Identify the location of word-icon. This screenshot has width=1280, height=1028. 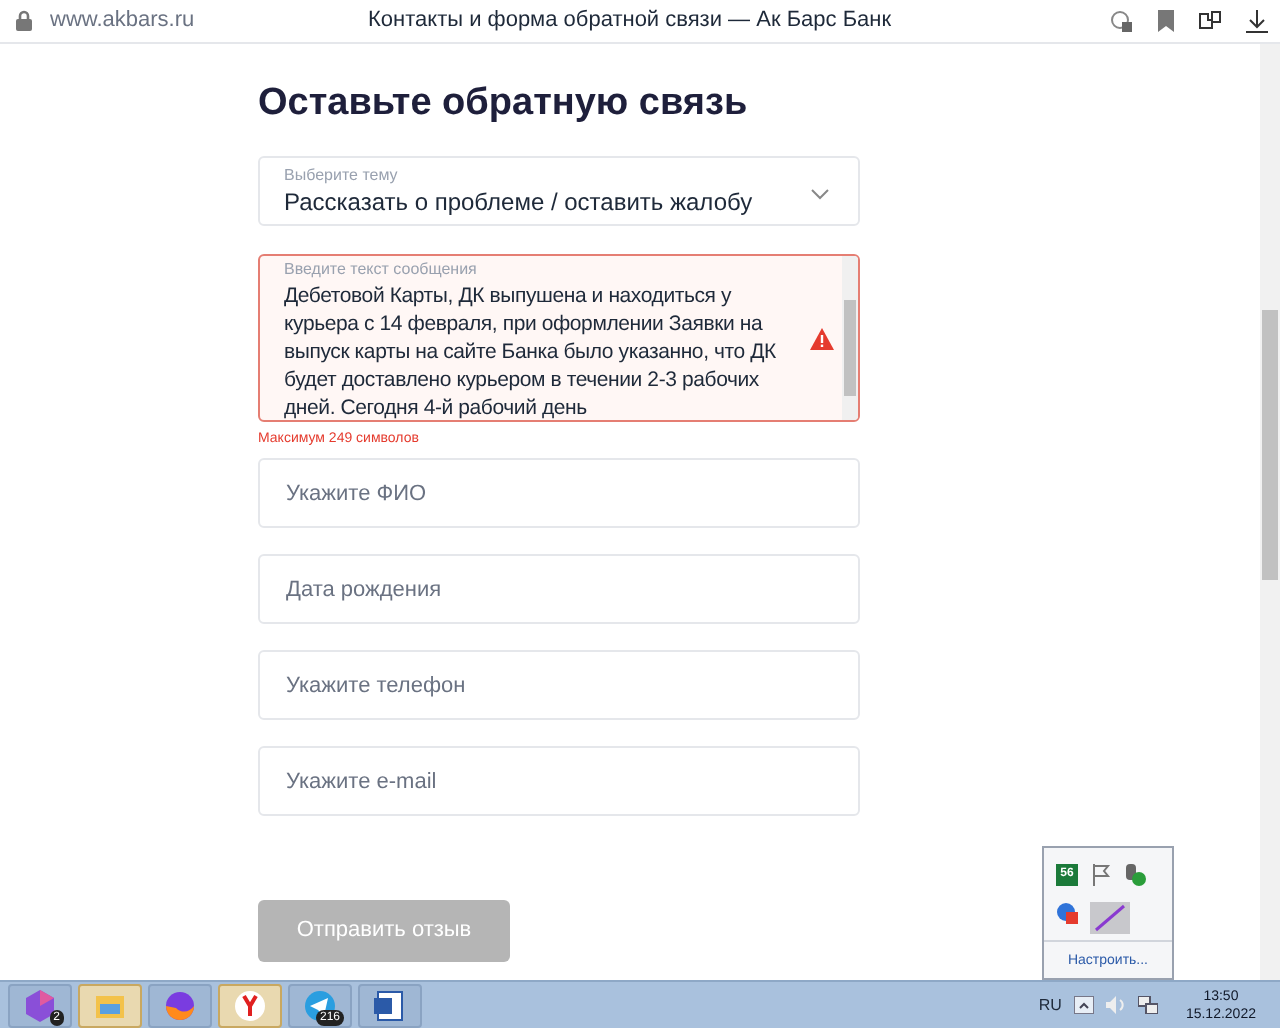
(390, 1005).